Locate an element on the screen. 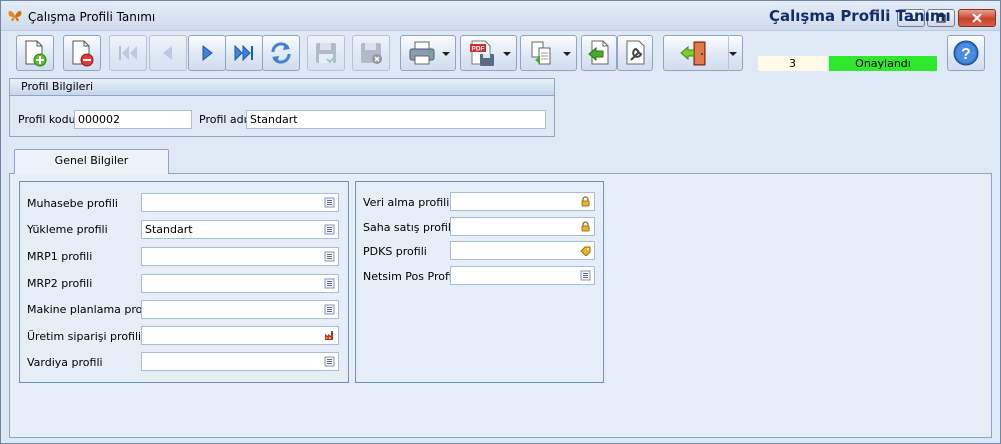  factory-icon is located at coordinates (329, 335).